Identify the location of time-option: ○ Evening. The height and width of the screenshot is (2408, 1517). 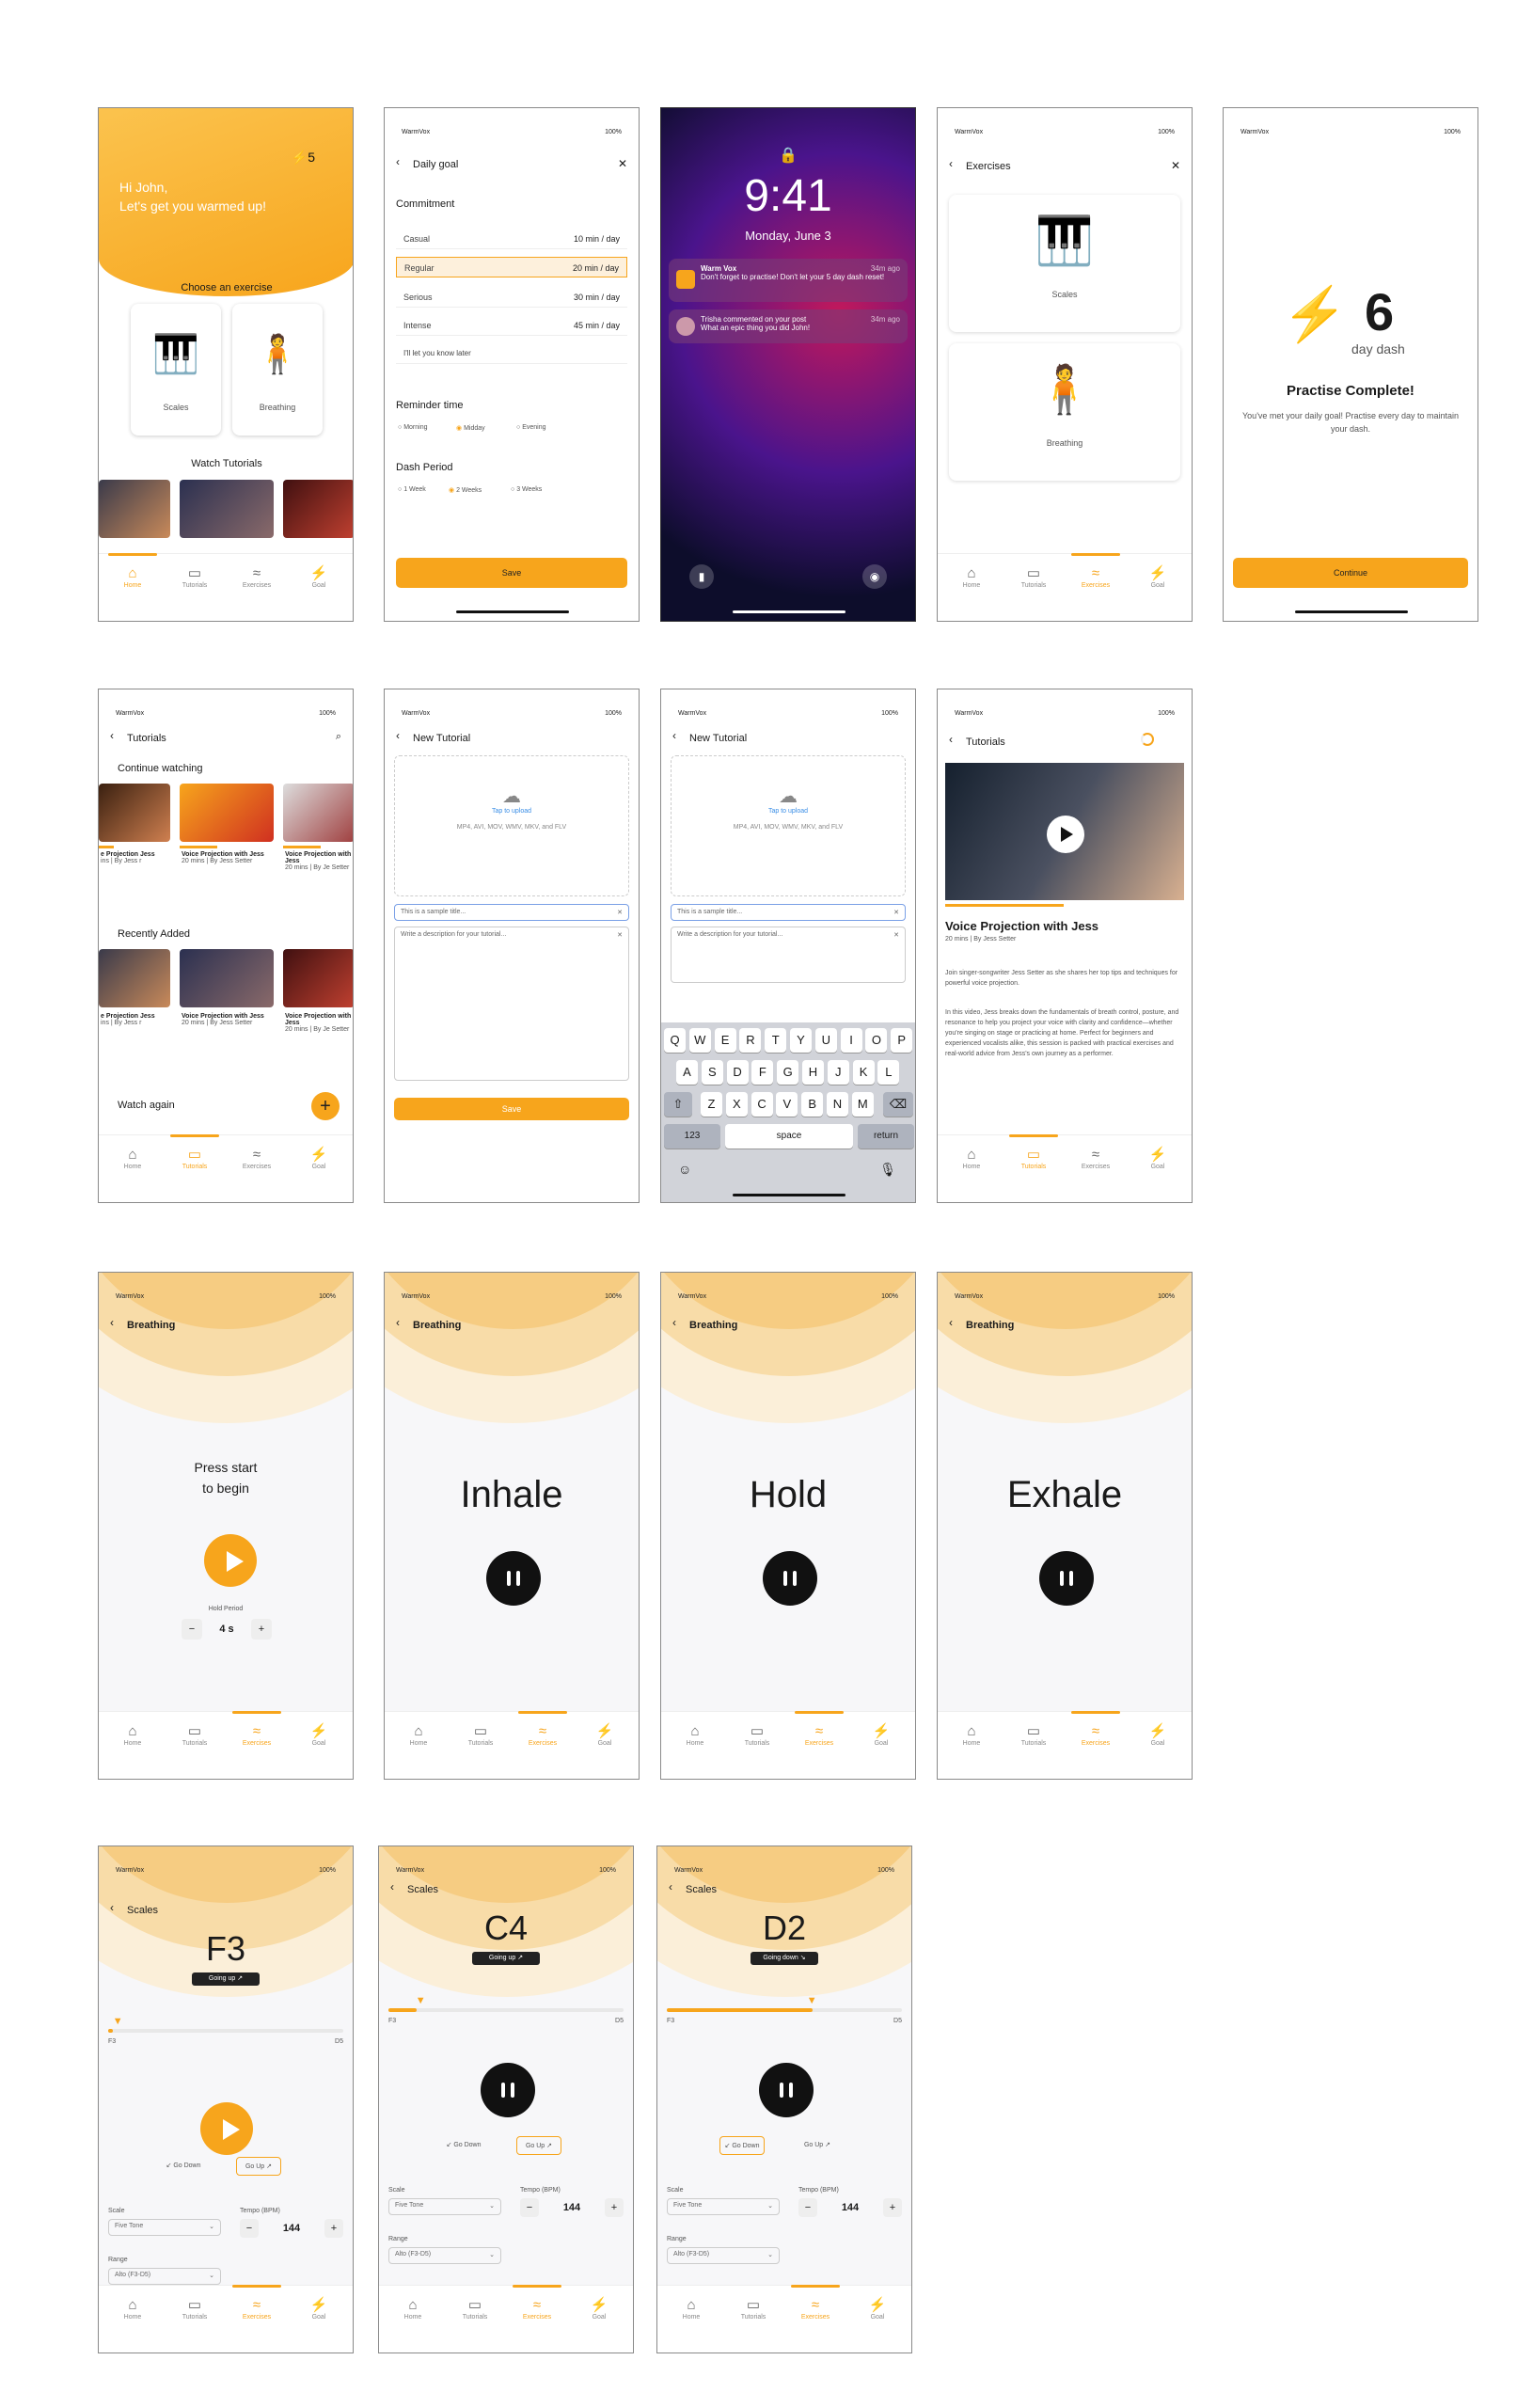
(530, 428).